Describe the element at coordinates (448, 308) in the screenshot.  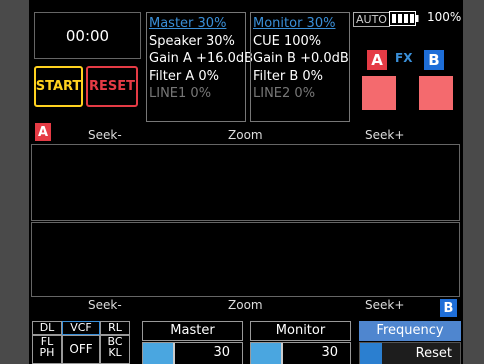
I see `deck-b-badge: B` at that location.